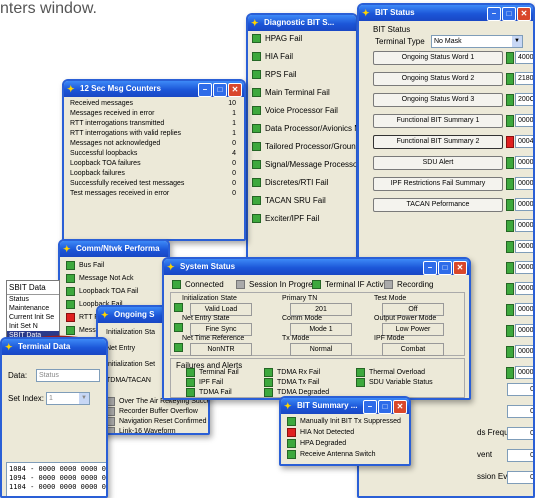  Describe the element at coordinates (438, 163) in the screenshot. I see `bit-status-button: SDU Alert` at that location.